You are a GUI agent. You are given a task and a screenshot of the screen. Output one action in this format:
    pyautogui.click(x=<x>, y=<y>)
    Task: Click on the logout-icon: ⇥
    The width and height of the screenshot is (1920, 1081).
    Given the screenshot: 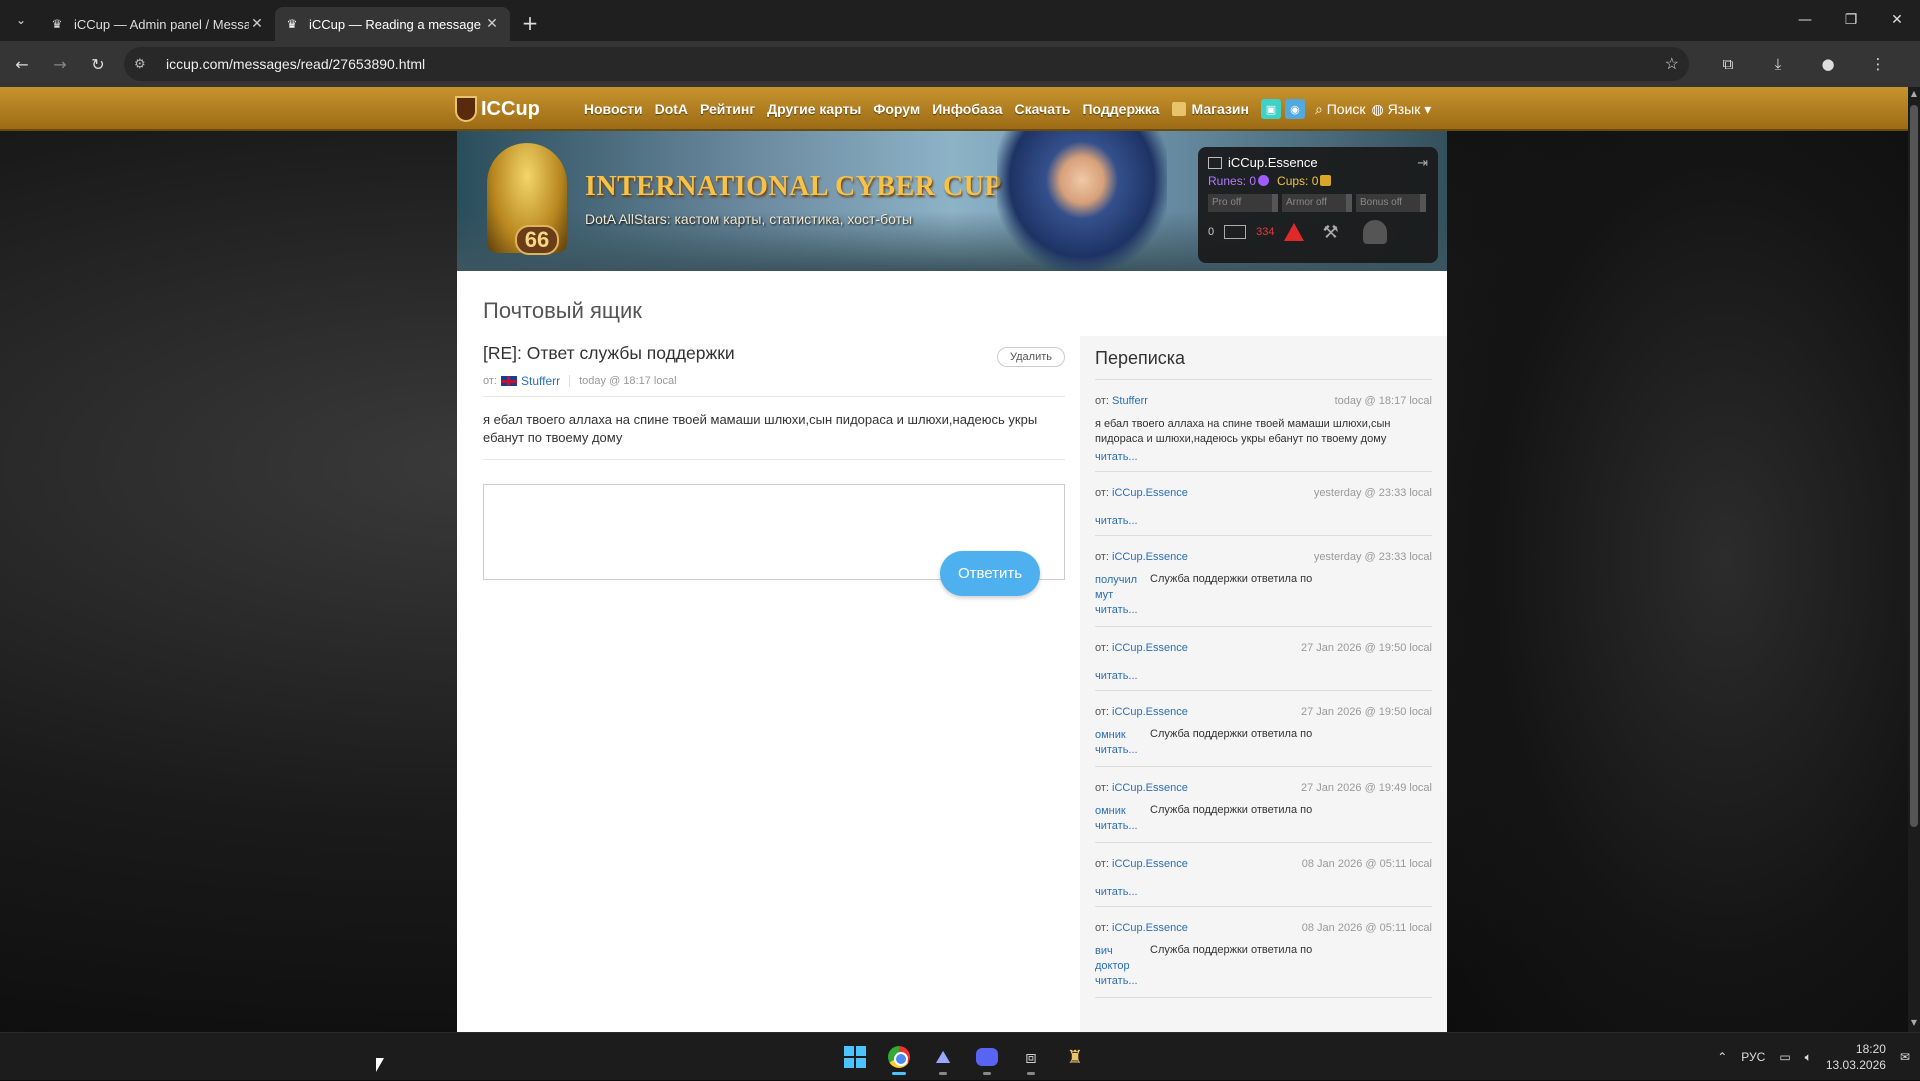 What is the action you would take?
    pyautogui.click(x=1422, y=163)
    